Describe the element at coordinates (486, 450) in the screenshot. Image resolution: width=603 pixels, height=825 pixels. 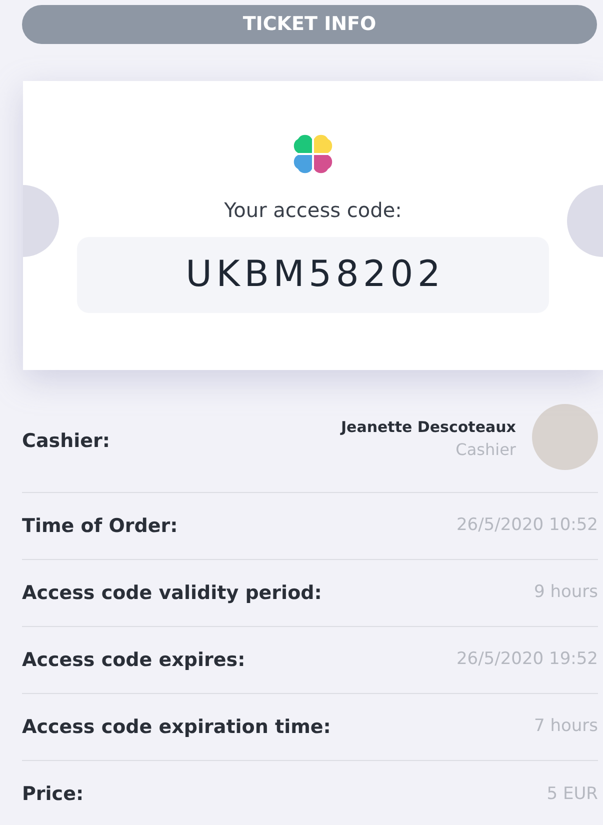
I see `cashier-role: Cashier` at that location.